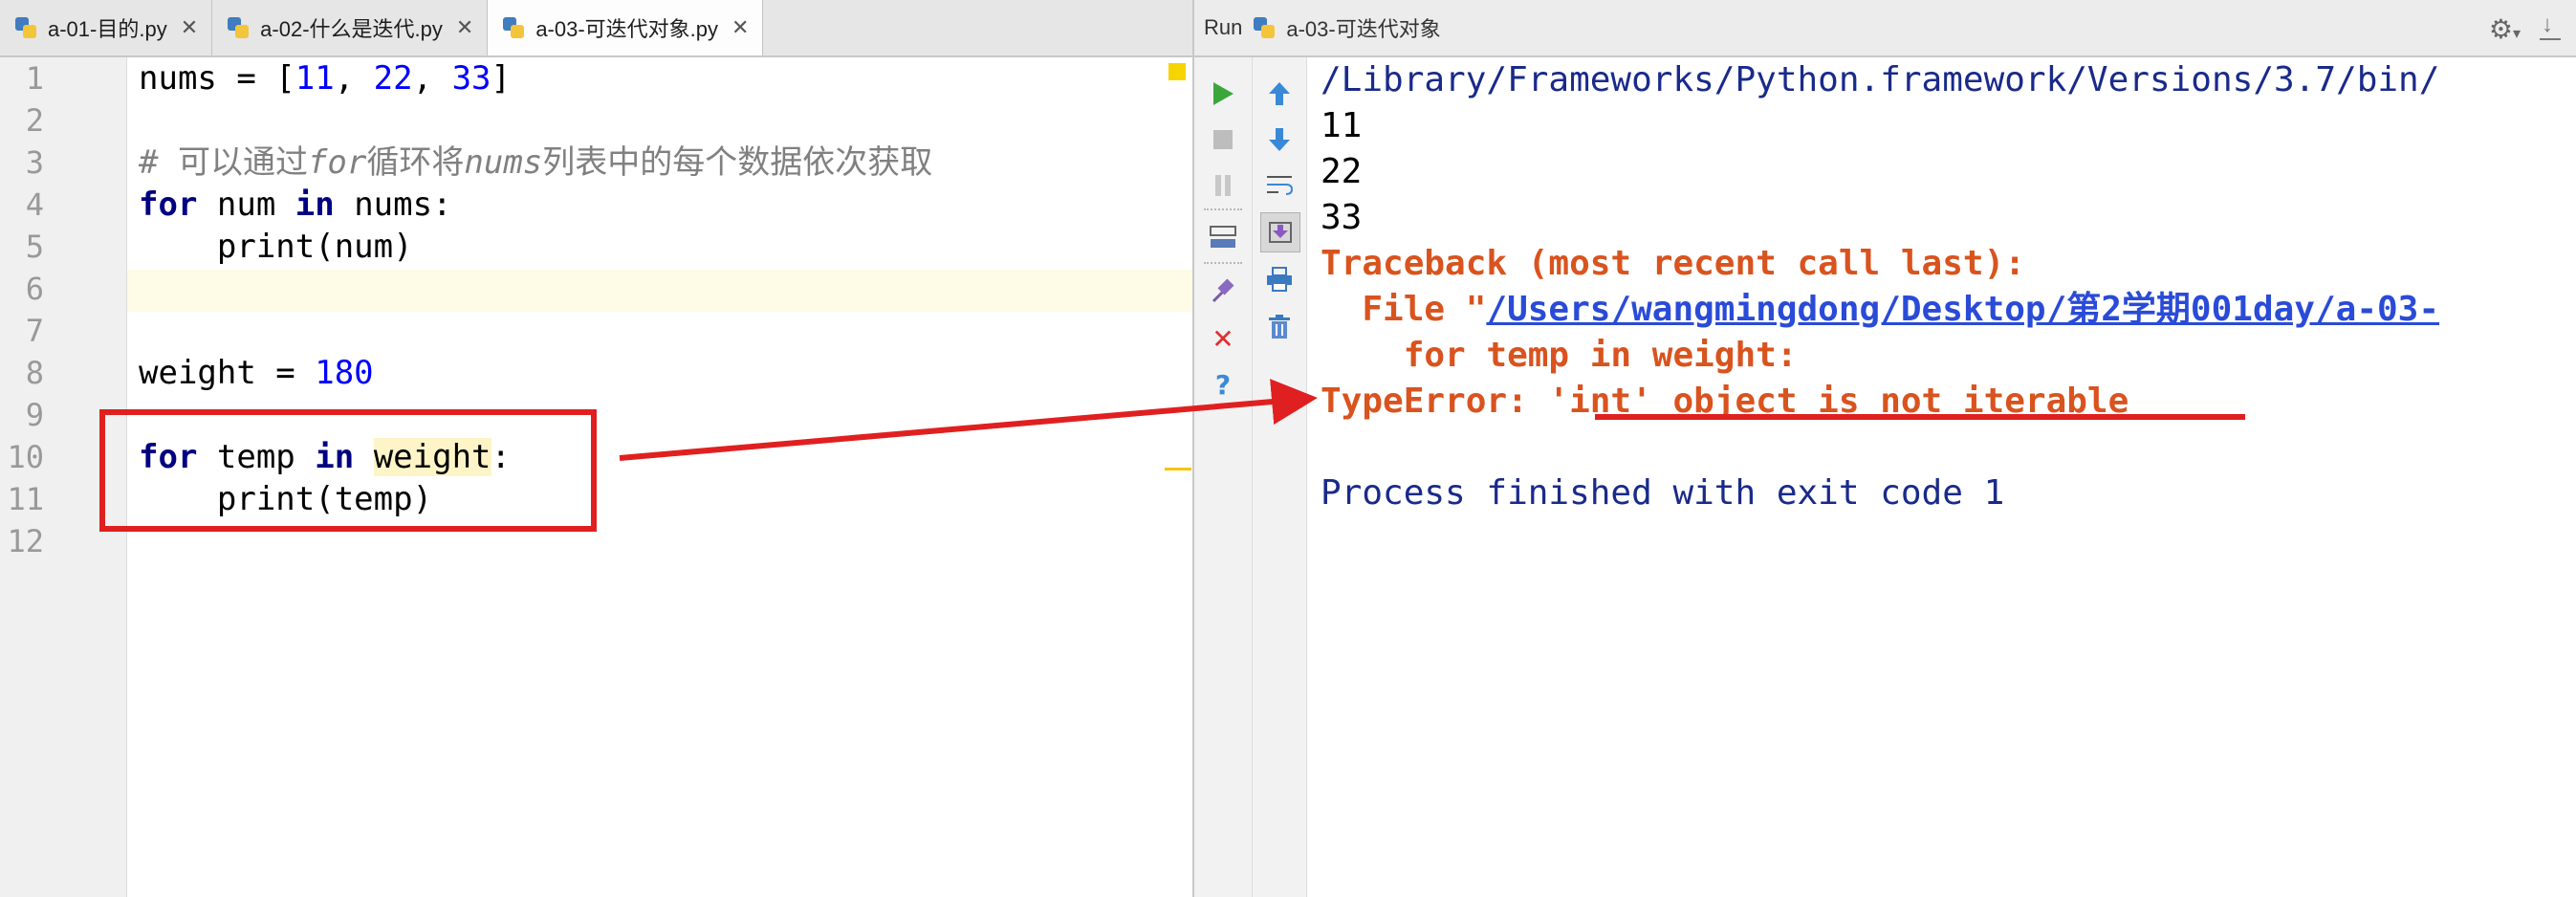 The height and width of the screenshot is (897, 2576). I want to click on tab-label: a-03-可迭代对象.py, so click(627, 29).